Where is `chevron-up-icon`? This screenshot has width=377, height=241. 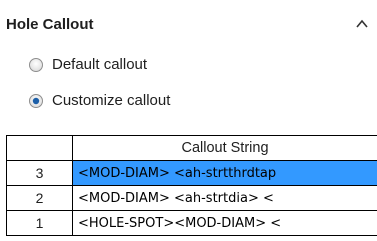
chevron-up-icon is located at coordinates (362, 24).